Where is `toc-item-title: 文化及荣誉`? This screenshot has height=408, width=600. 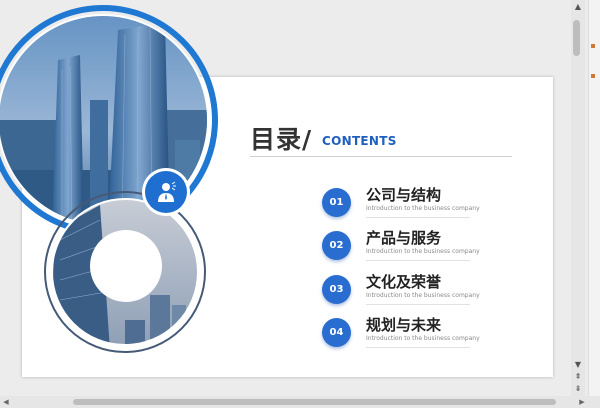
toc-item-title: 文化及荣誉 is located at coordinates (404, 282).